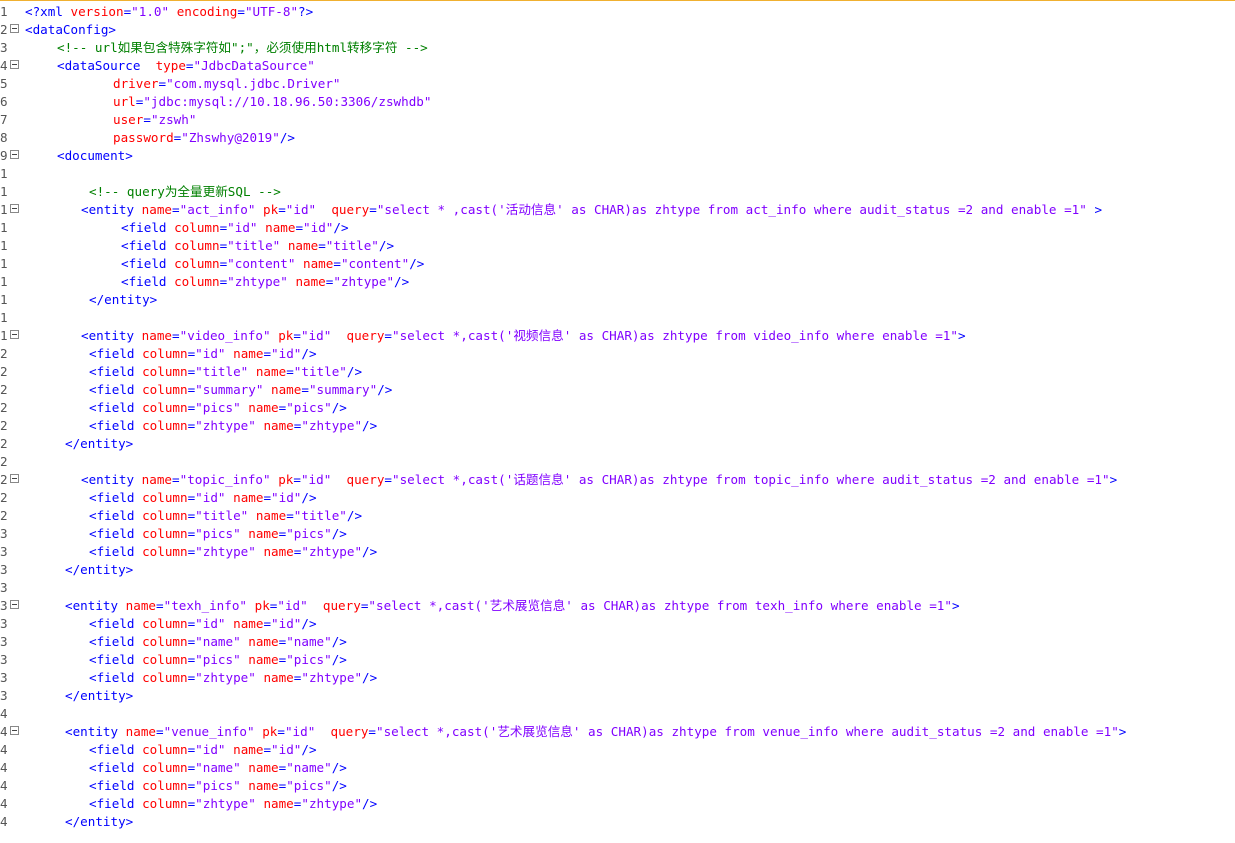 This screenshot has height=843, width=1235. Describe the element at coordinates (617, 642) in the screenshot. I see `code-line: 36 <field column="name" name="name"/>` at that location.